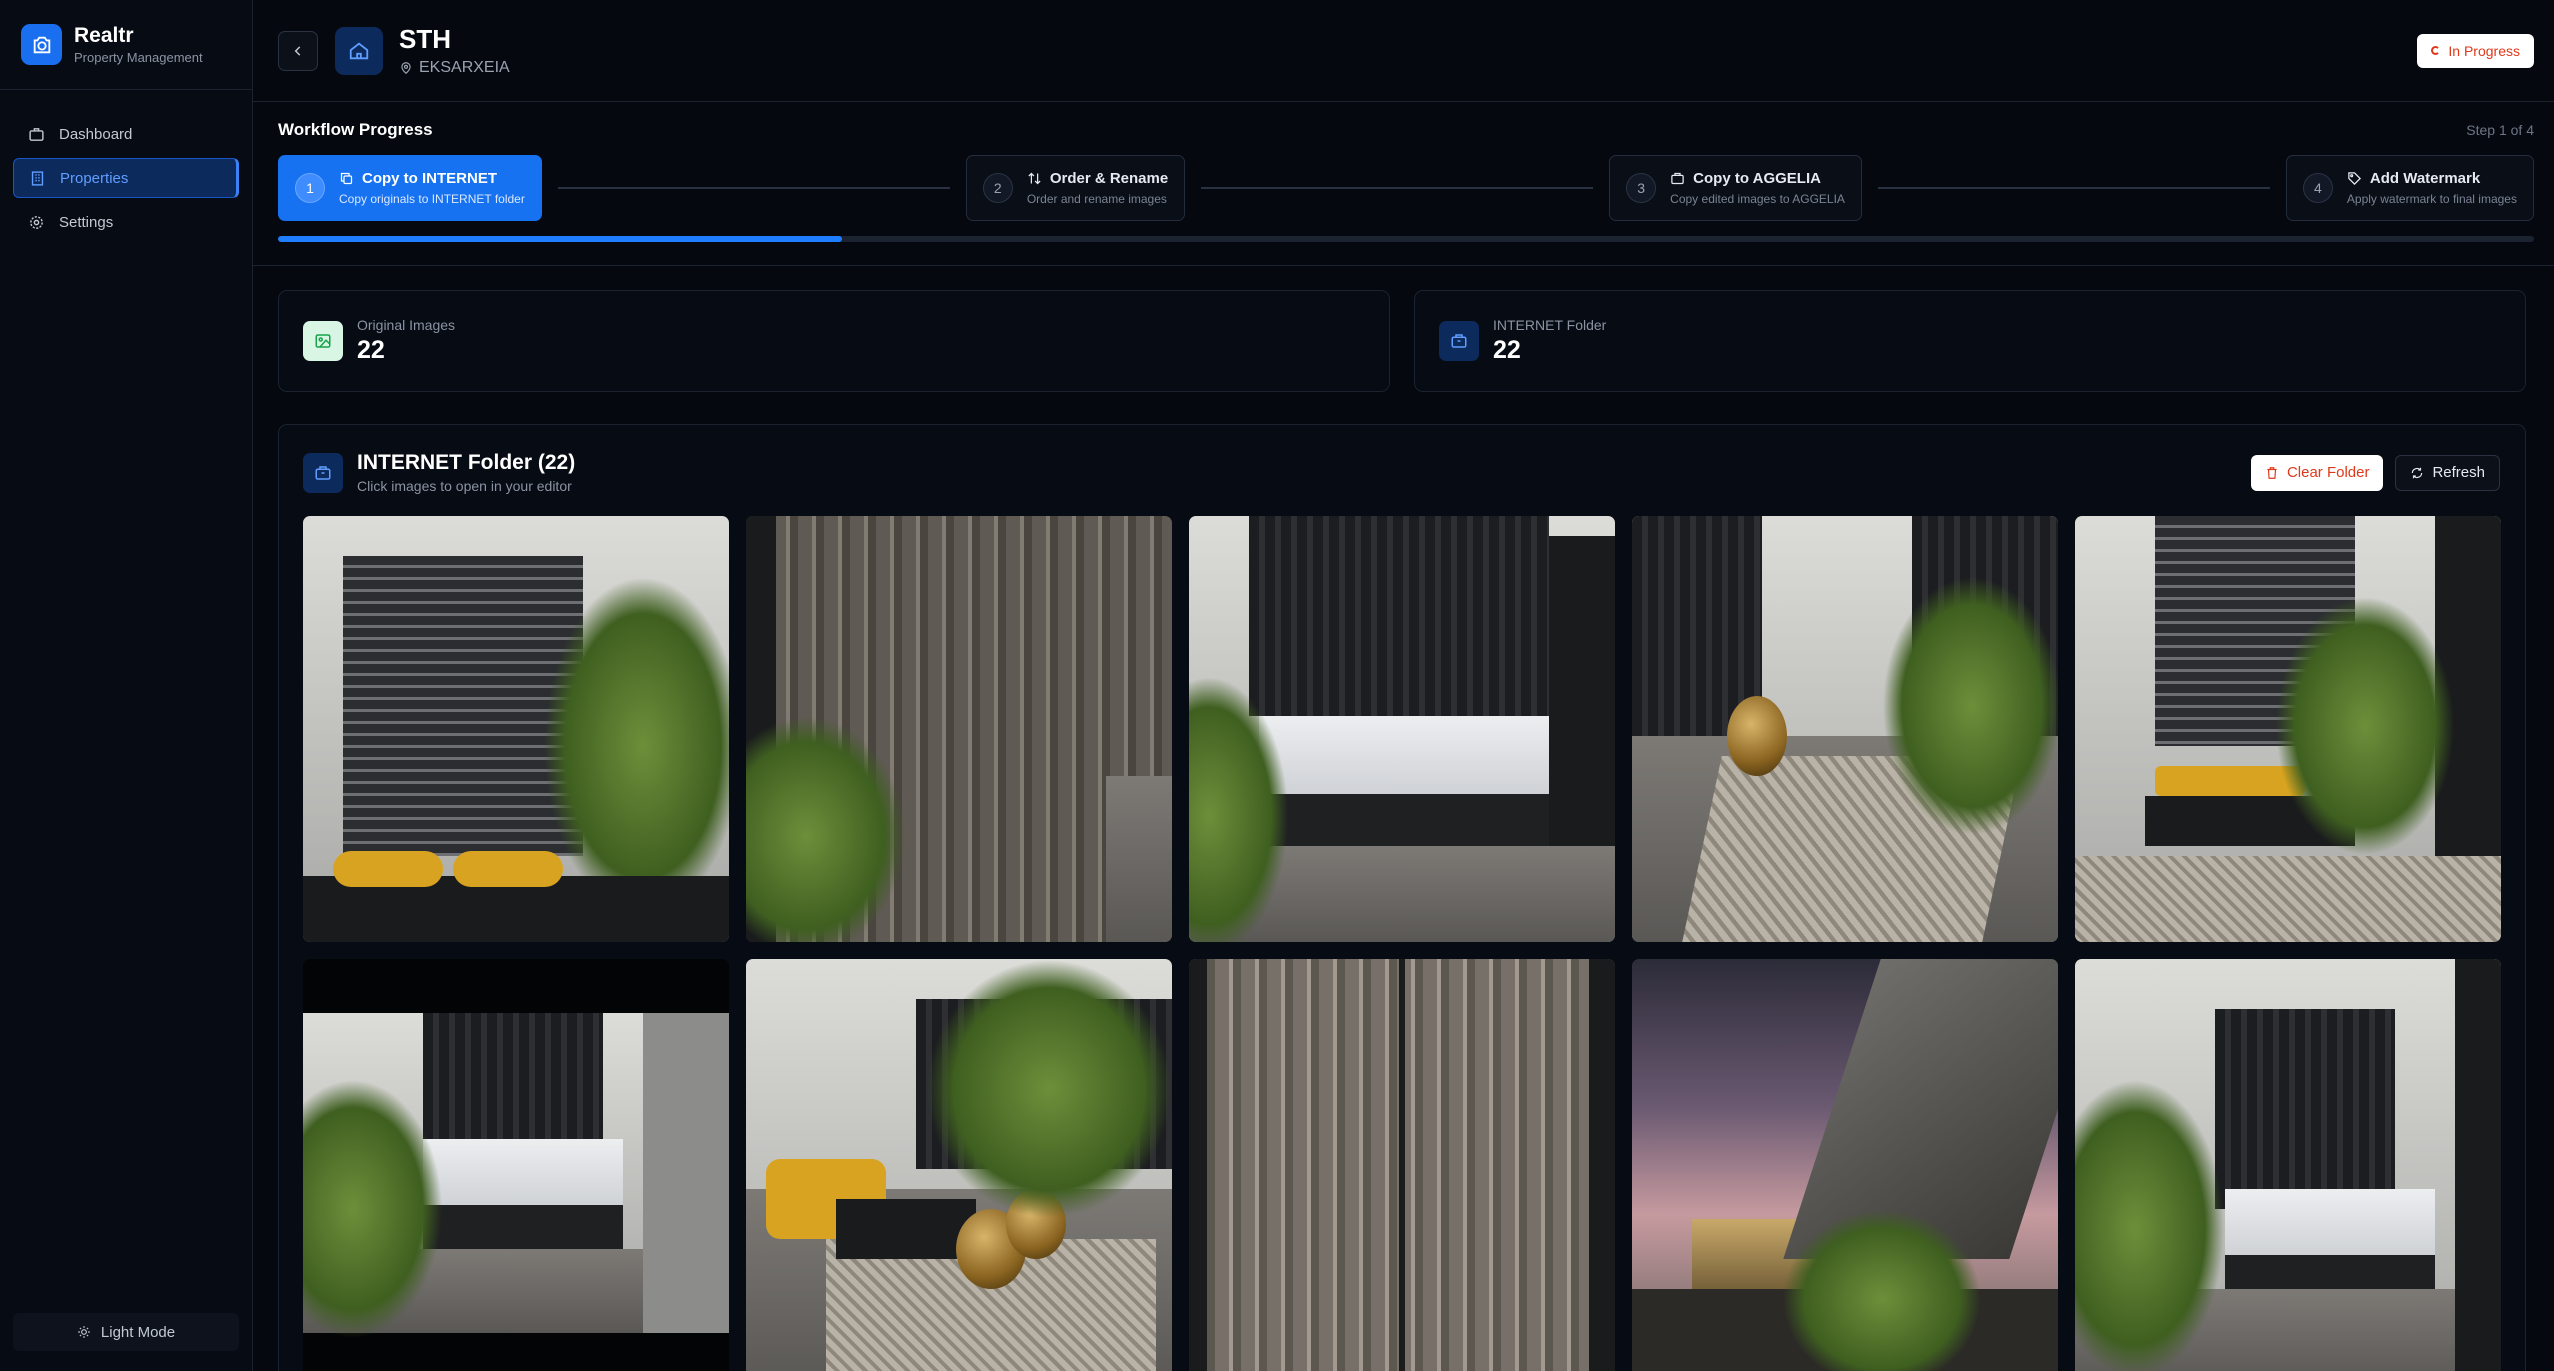 The width and height of the screenshot is (2554, 1371). Describe the element at coordinates (516, 729) in the screenshot. I see `window-plant-sofa-photo` at that location.